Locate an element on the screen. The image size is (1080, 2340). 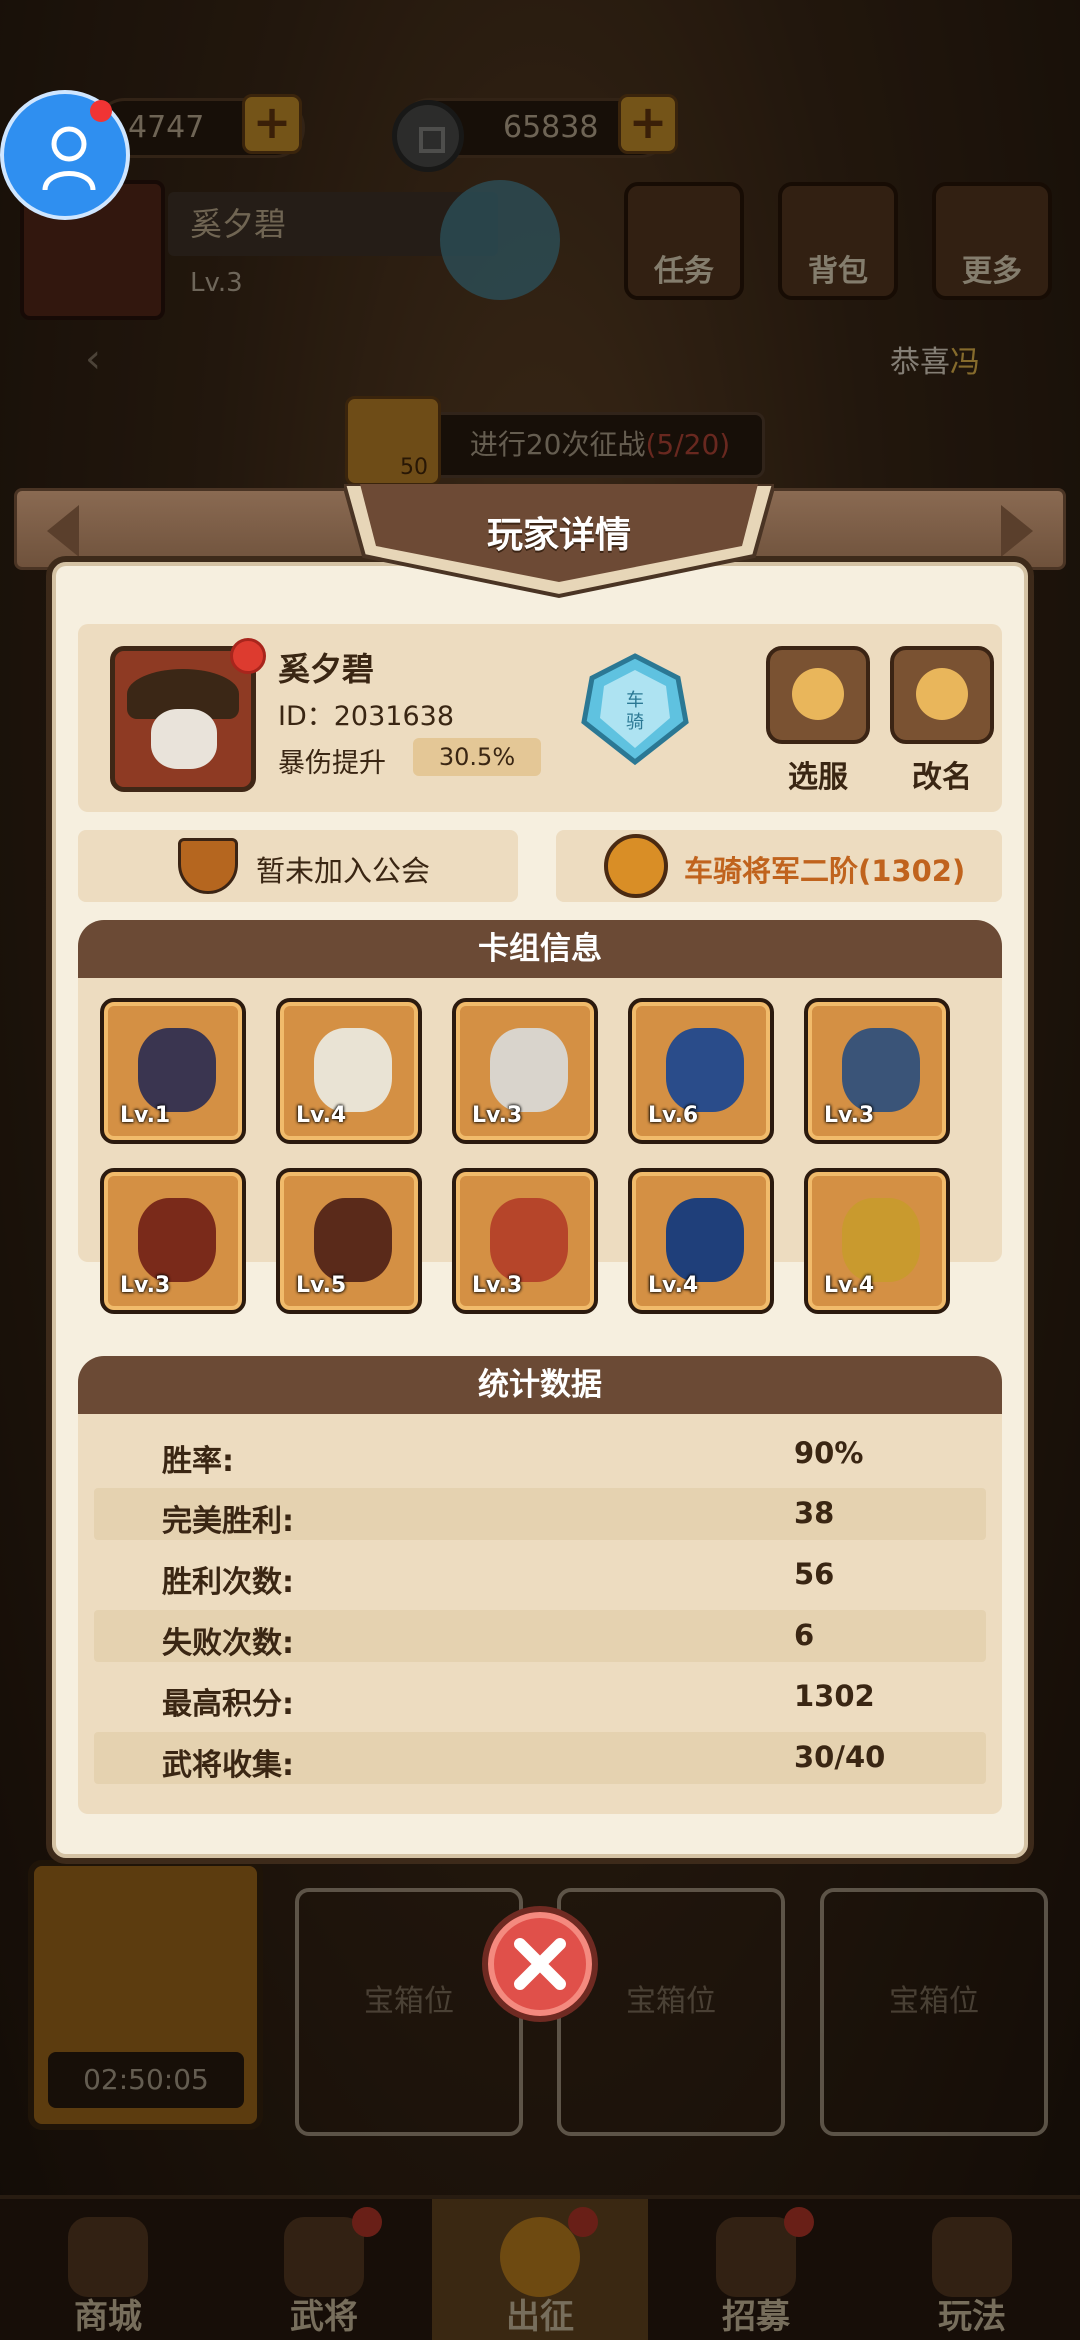
deck-section-header: 卡组信息 is located at coordinates (540, 949).